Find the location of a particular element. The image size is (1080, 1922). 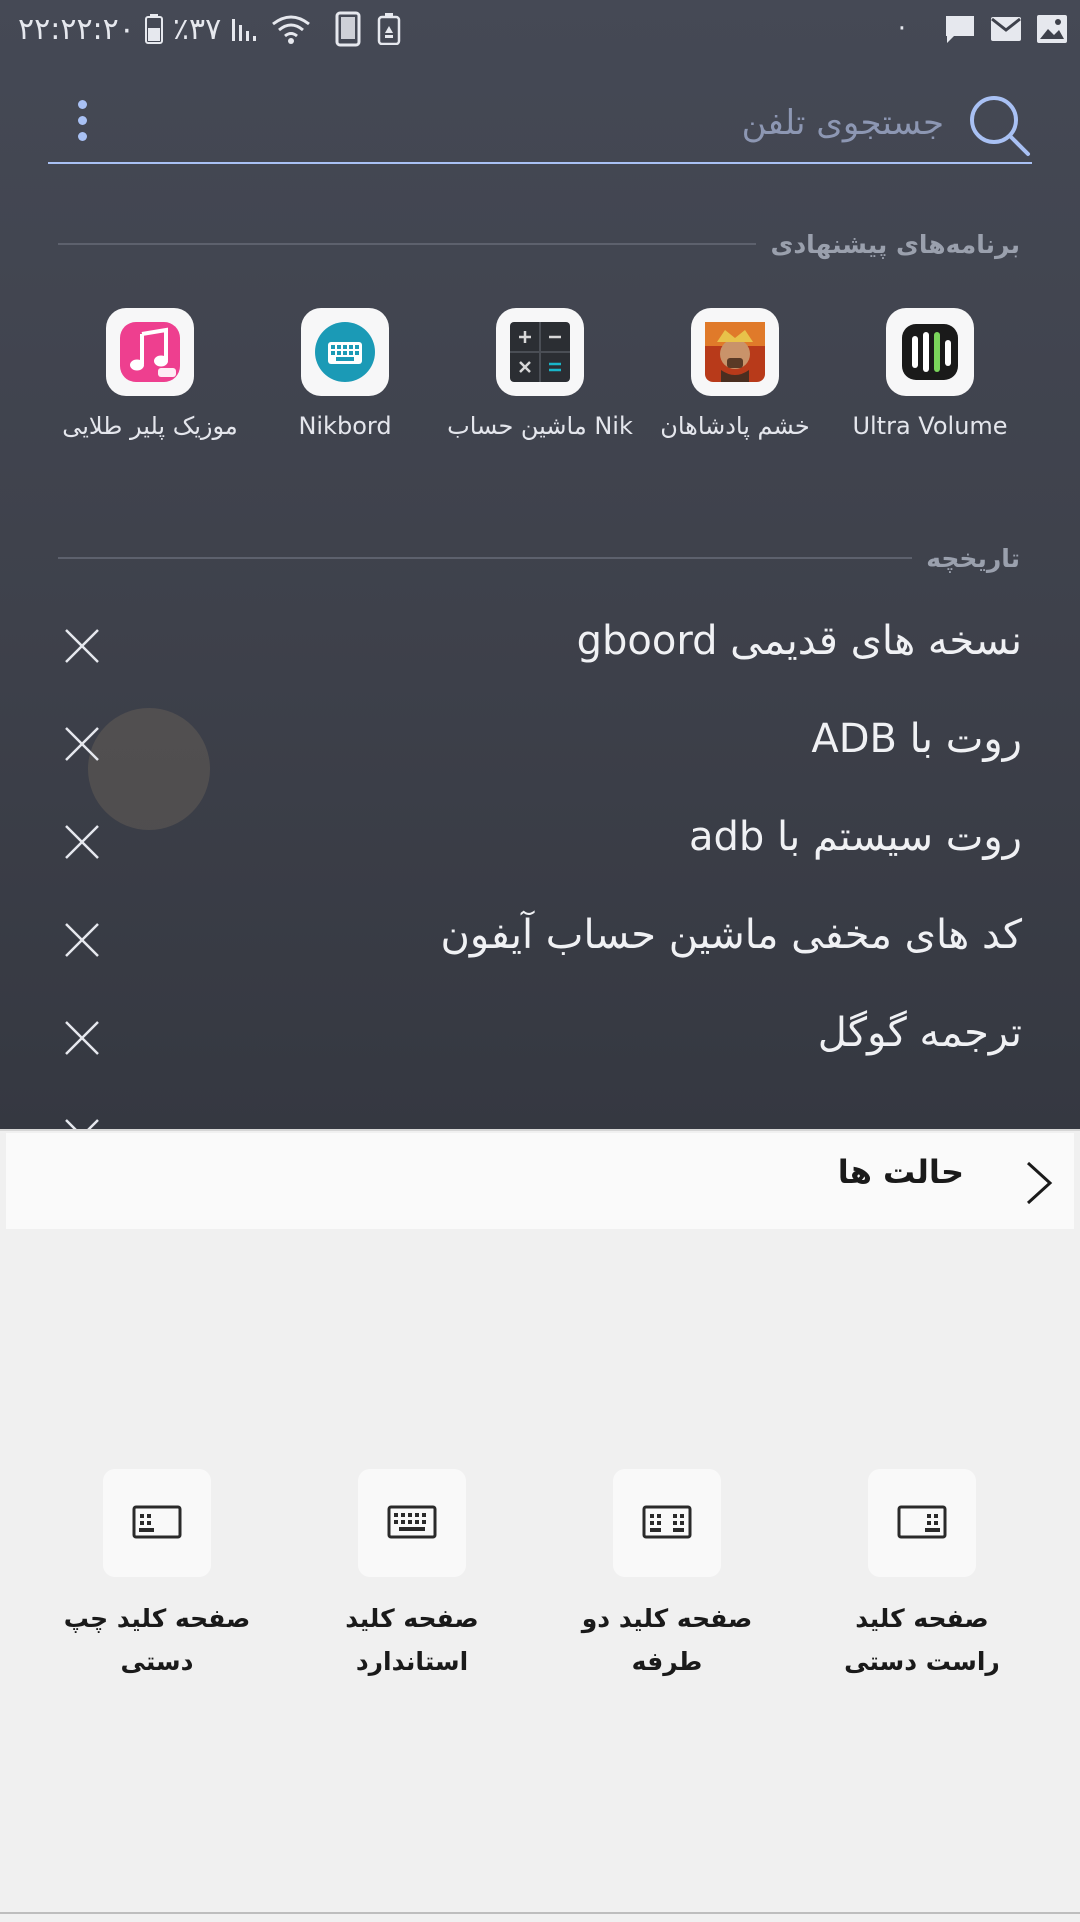

mode-label: صفحه کلید دو طرفه is located at coordinates (667, 1640).